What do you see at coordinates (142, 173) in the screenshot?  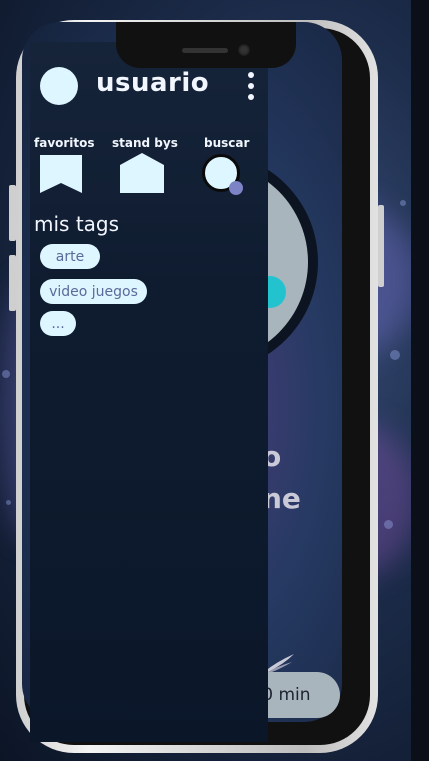 I see `standby-house-icon` at bounding box center [142, 173].